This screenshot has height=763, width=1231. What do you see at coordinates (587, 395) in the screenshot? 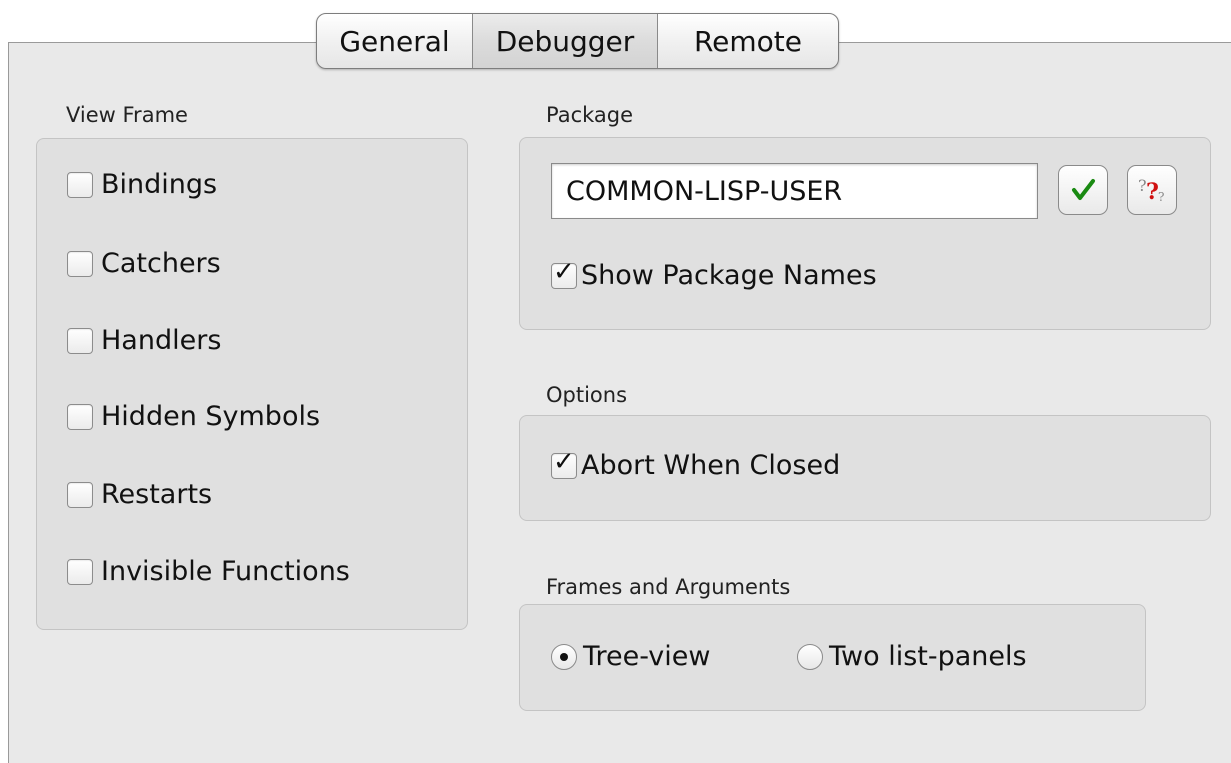
I see `options-label: Options` at bounding box center [587, 395].